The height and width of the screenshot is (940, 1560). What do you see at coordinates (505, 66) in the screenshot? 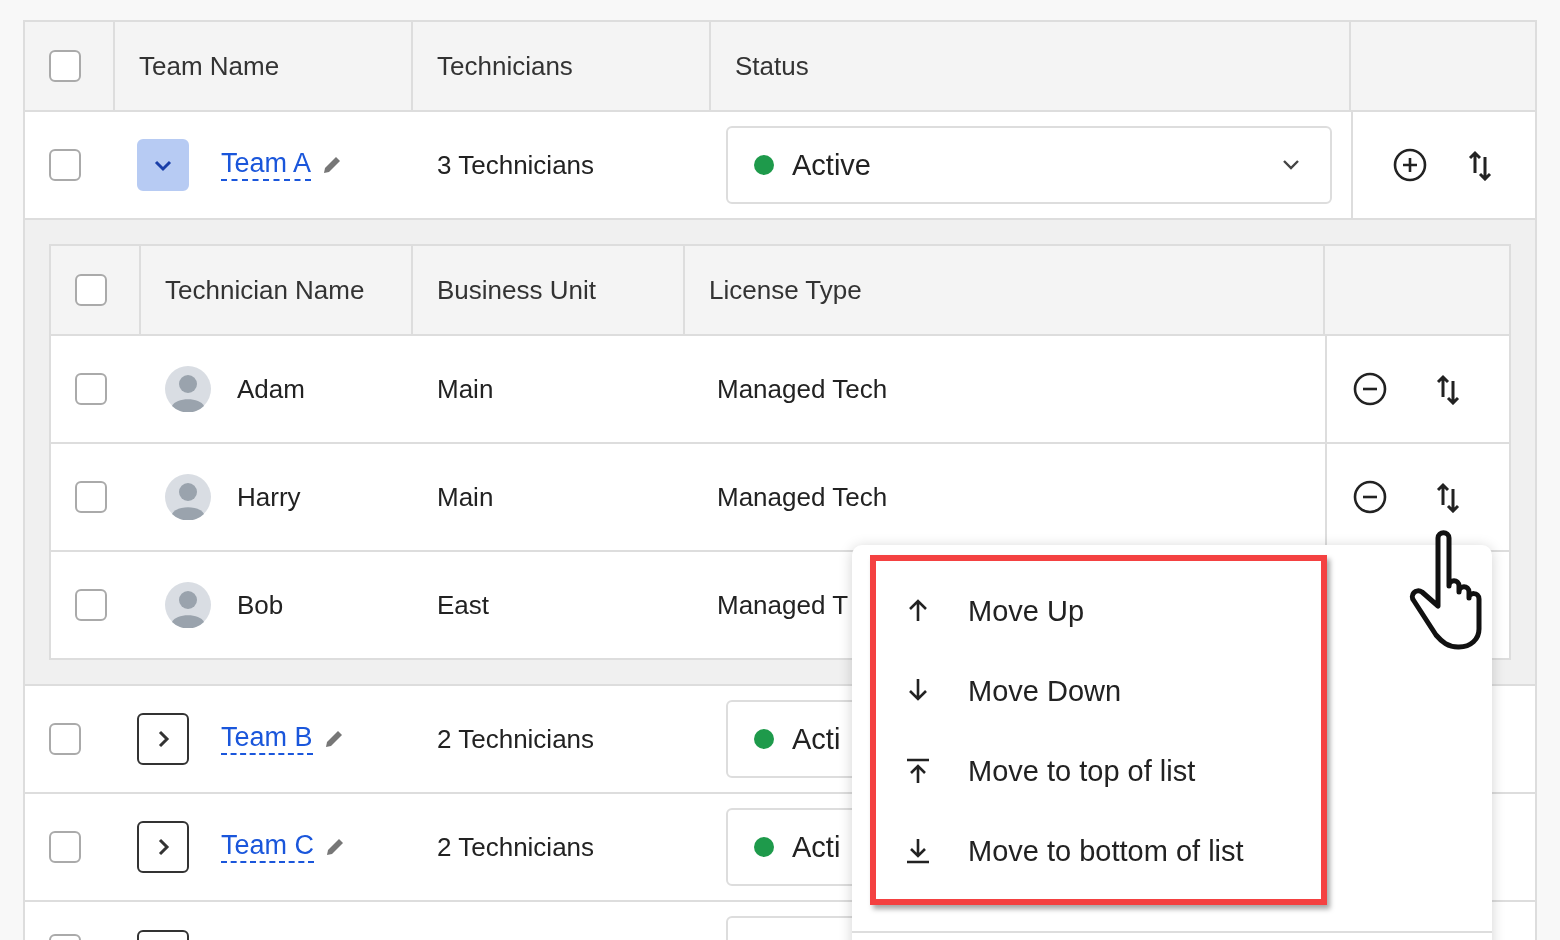
I see `column-header: Technicians` at bounding box center [505, 66].